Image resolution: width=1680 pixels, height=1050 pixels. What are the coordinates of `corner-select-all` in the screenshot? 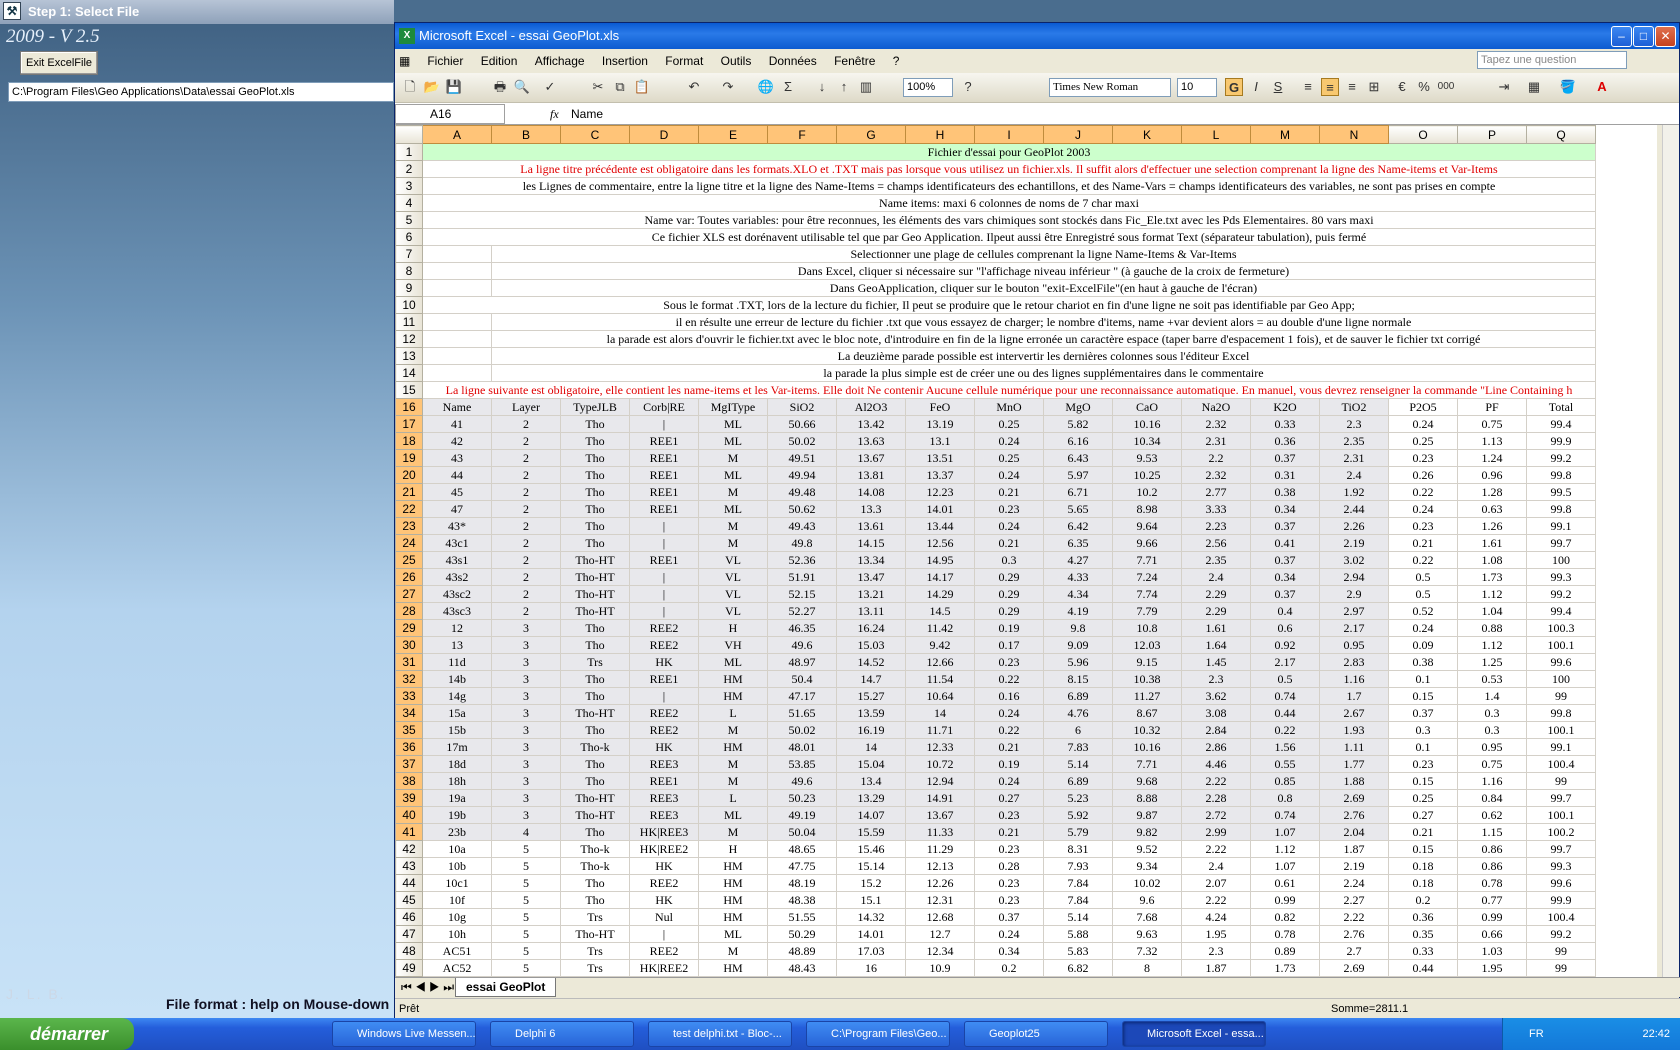 It's located at (409, 134).